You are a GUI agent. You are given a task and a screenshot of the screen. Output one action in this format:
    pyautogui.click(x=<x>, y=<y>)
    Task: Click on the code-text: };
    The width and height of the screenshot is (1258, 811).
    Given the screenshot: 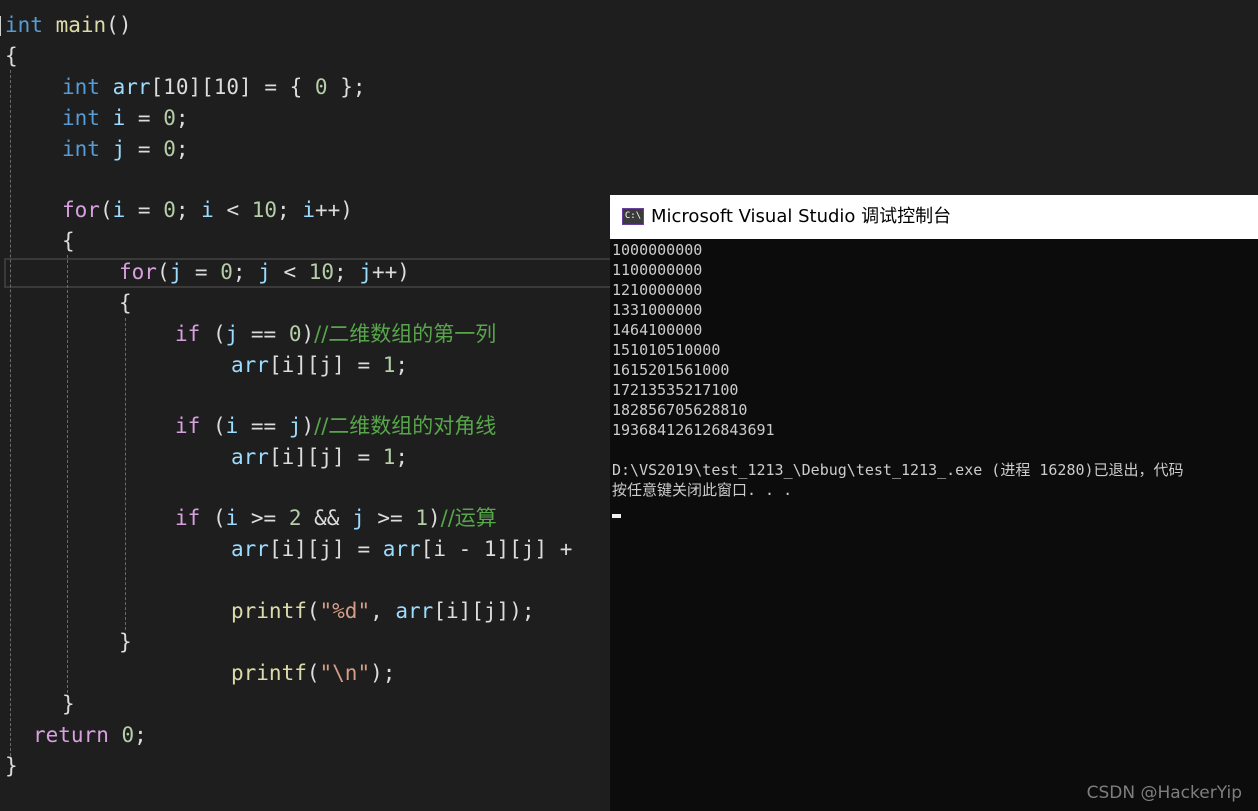 What is the action you would take?
    pyautogui.click(x=346, y=87)
    